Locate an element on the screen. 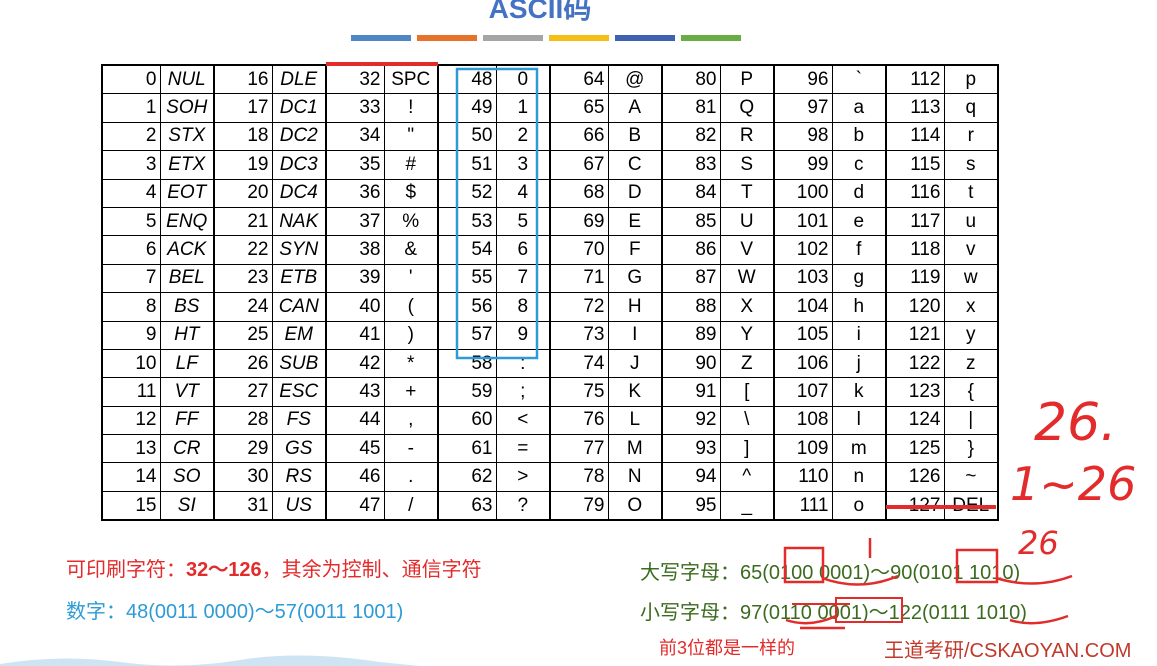  upper-65-bits-box is located at coordinates (804, 565).